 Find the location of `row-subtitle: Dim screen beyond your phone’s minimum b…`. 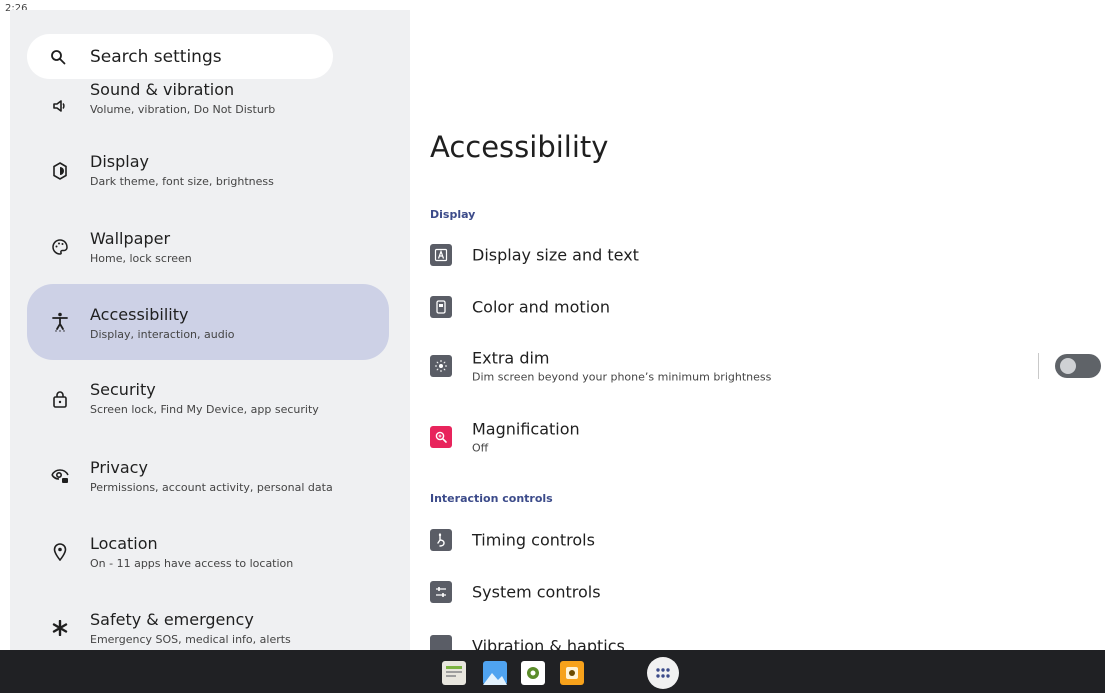

row-subtitle: Dim screen beyond your phone’s minimum b… is located at coordinates (622, 377).